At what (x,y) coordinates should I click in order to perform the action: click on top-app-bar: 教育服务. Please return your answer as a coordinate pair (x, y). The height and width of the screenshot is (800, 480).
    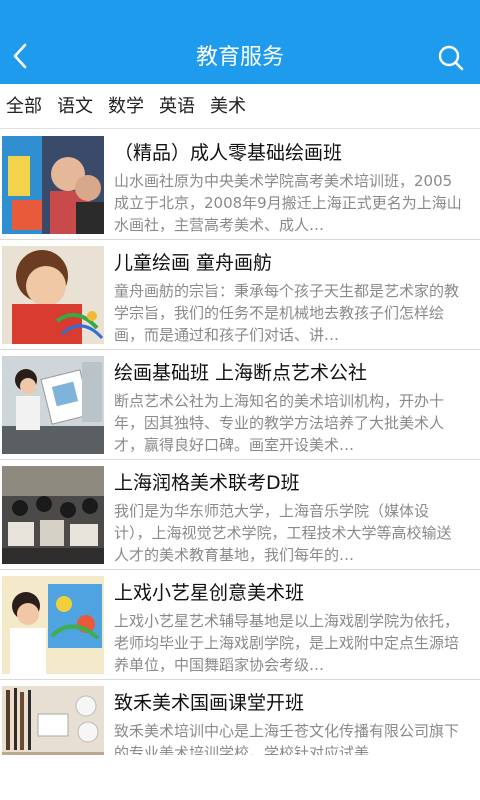
    Looking at the image, I should click on (240, 42).